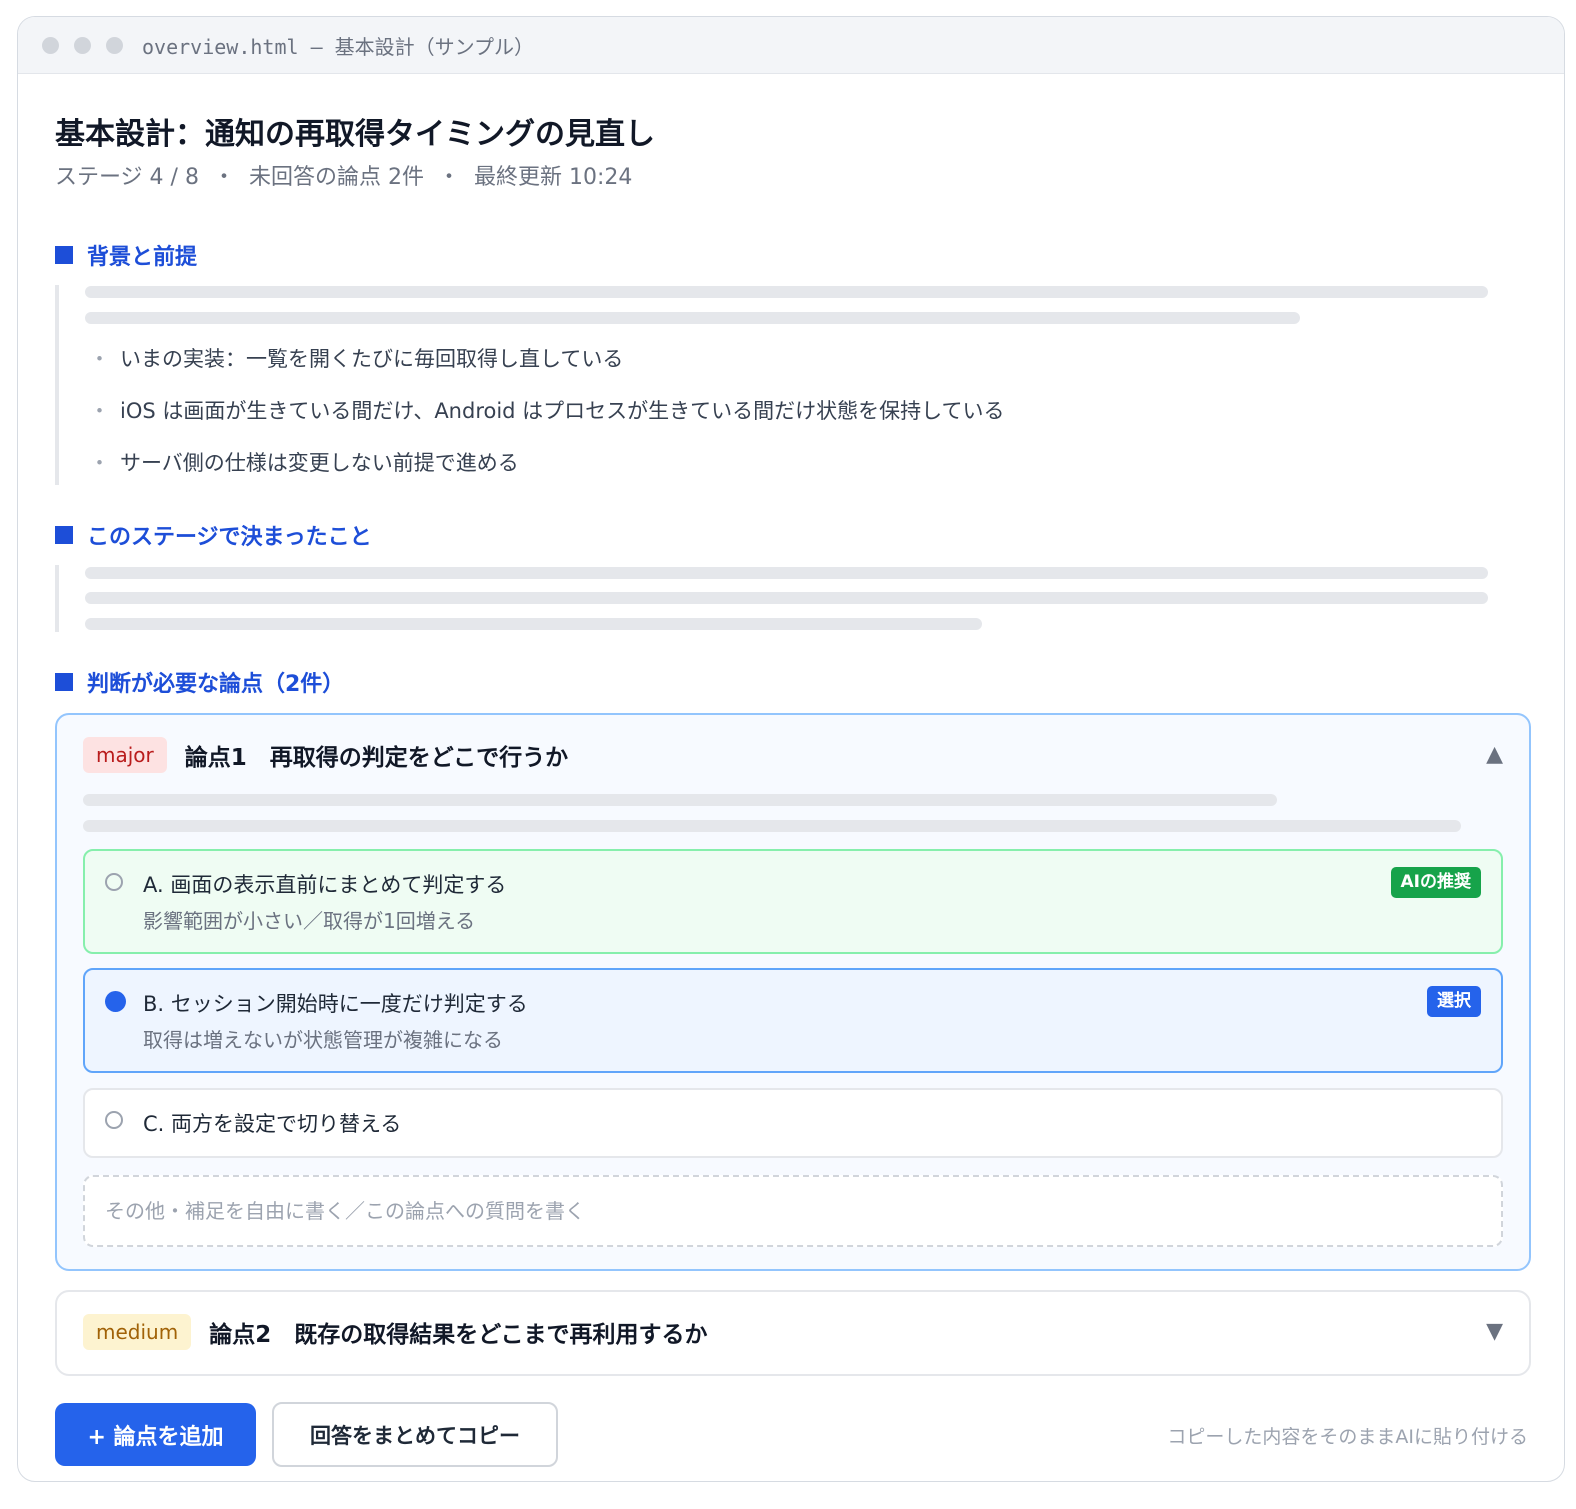 The height and width of the screenshot is (1509, 1576). Describe the element at coordinates (319, 463) in the screenshot. I see `list-item-text: サーバ側の仕様は変更しない前提で進める` at that location.